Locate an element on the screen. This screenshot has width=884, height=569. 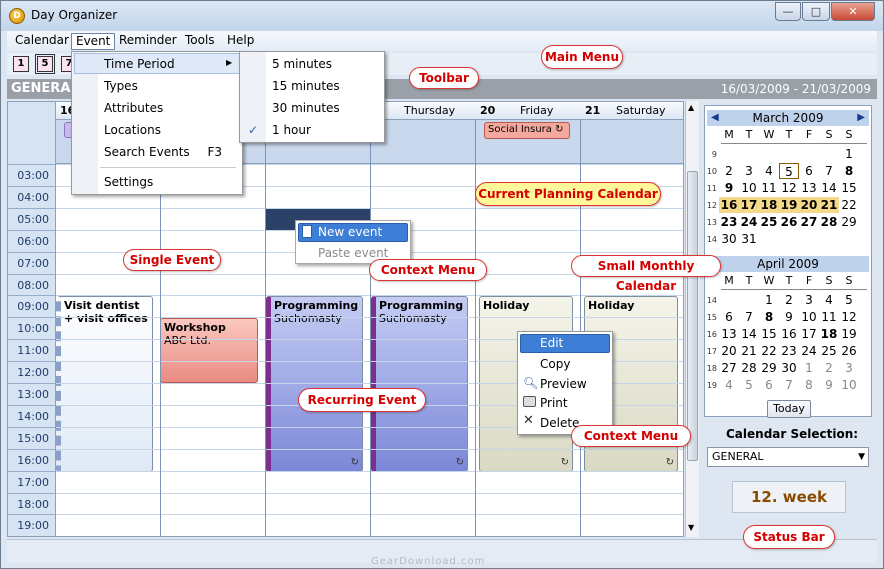
calendar-select: GENERAL ▼ is located at coordinates (788, 457).